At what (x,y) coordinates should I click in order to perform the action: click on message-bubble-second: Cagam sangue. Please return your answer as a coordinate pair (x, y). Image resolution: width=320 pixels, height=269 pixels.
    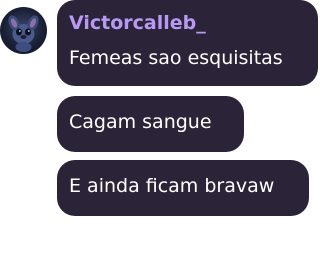
    Looking at the image, I should click on (150, 124).